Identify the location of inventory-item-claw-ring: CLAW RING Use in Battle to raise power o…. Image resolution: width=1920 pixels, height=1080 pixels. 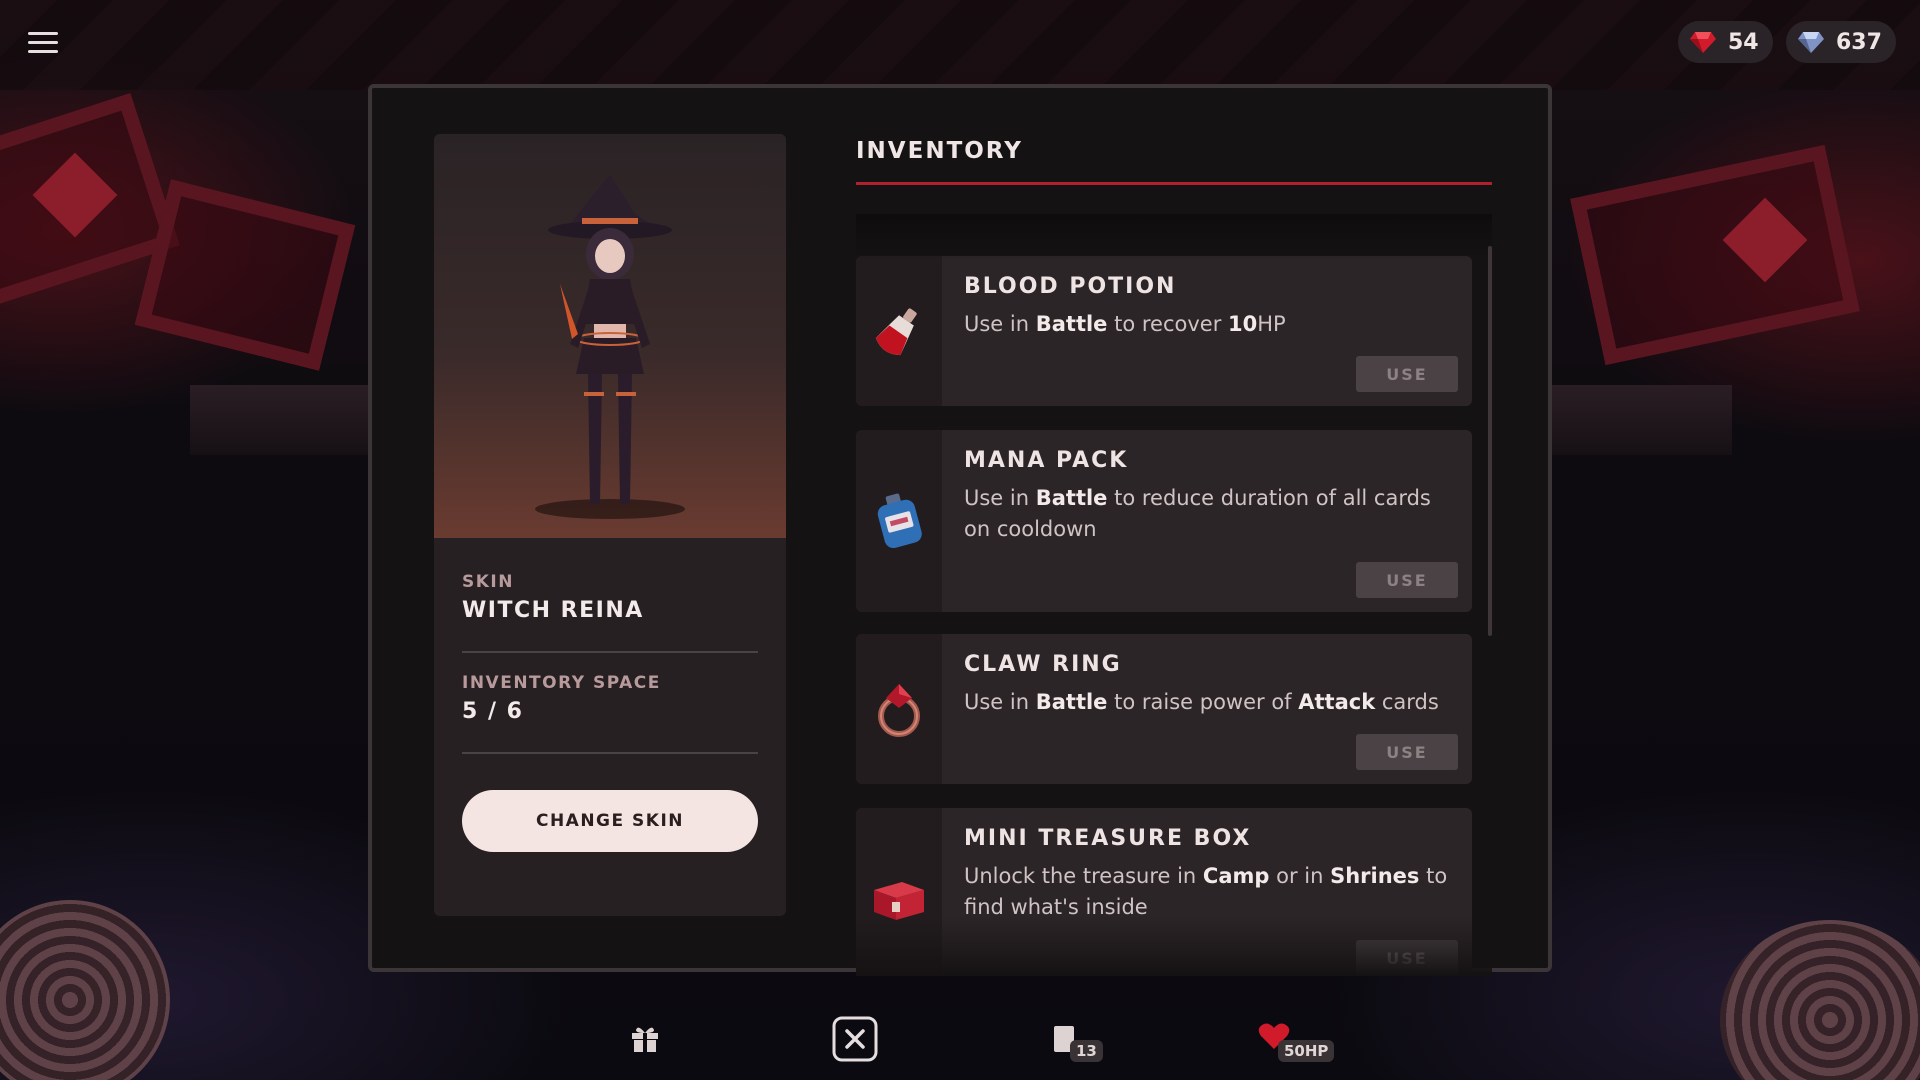
(1164, 709).